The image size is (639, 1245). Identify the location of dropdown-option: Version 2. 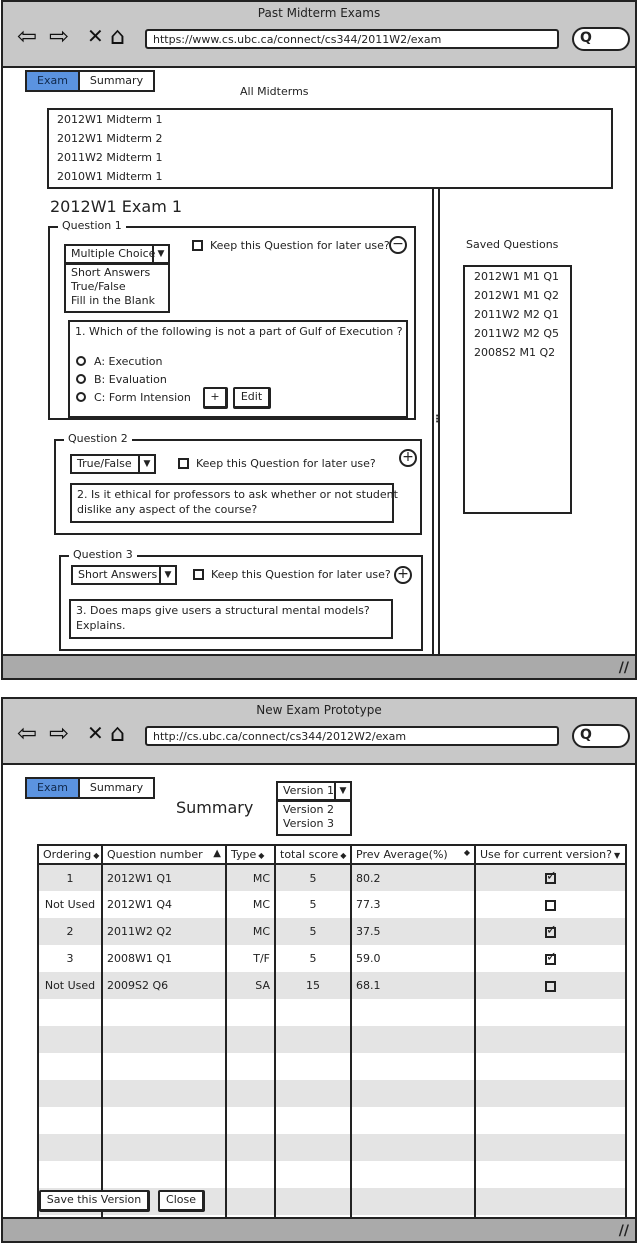
(314, 810).